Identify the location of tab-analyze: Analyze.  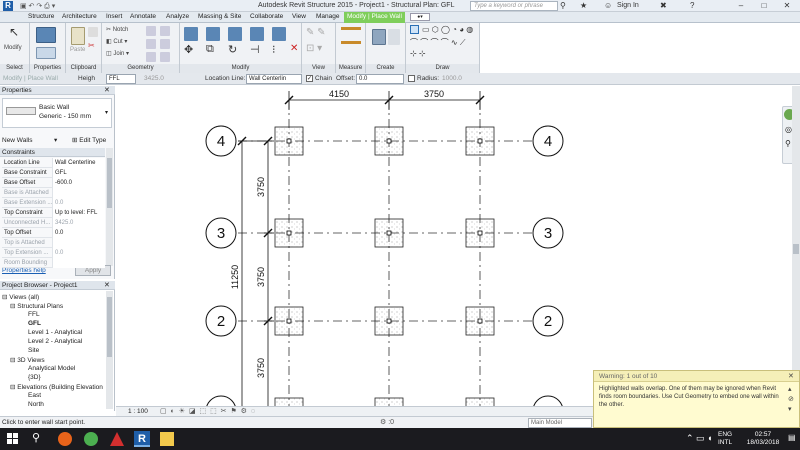
(177, 16).